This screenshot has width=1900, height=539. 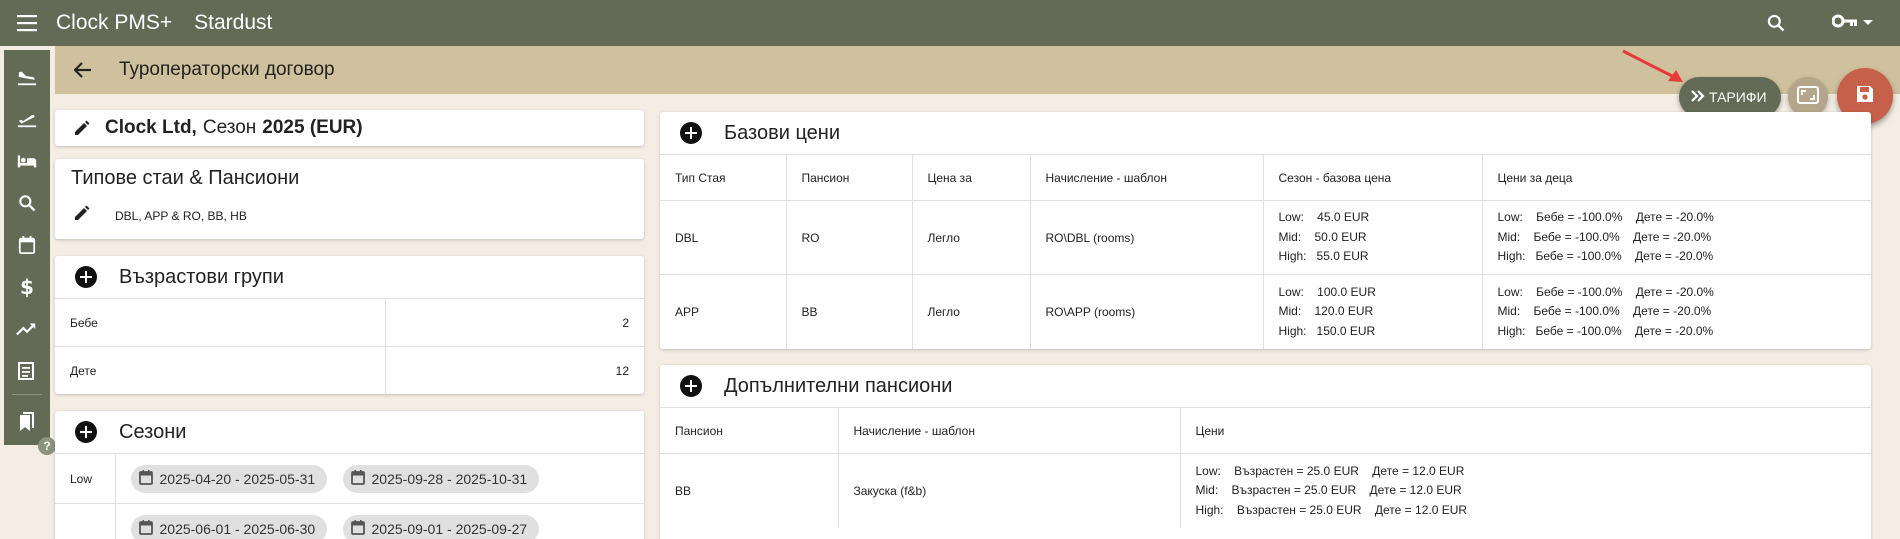 What do you see at coordinates (782, 132) in the screenshot?
I see `base-prices-title: Базови цени` at bounding box center [782, 132].